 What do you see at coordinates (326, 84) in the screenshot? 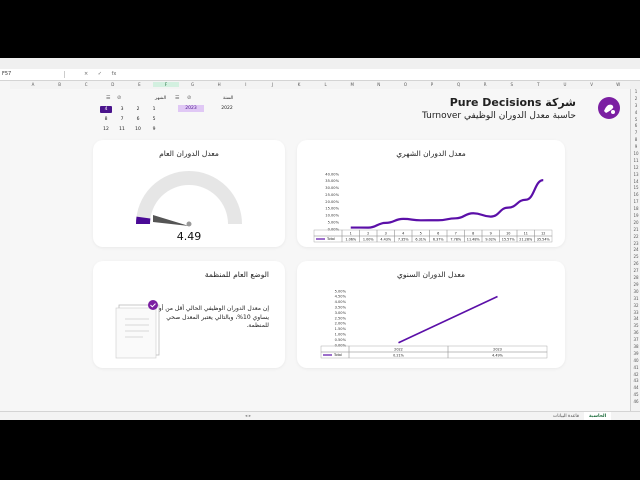
I see `column-header: L` at bounding box center [326, 84].